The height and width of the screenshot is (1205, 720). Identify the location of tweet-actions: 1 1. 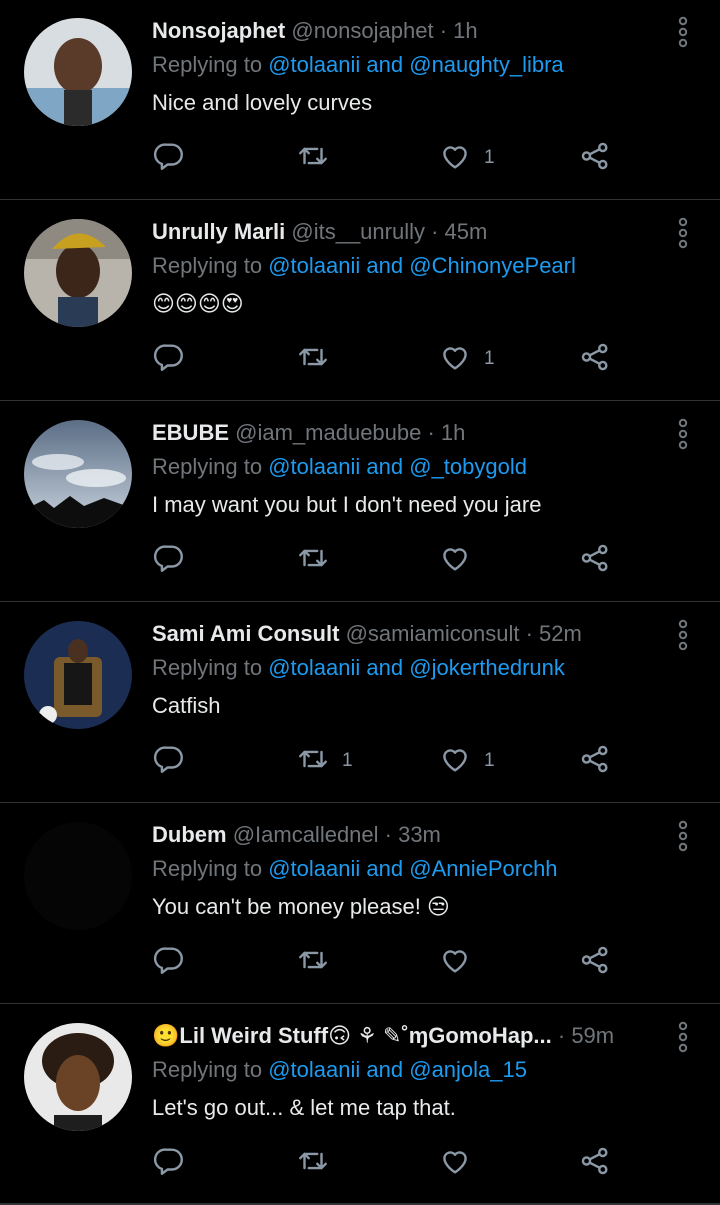
(392, 761).